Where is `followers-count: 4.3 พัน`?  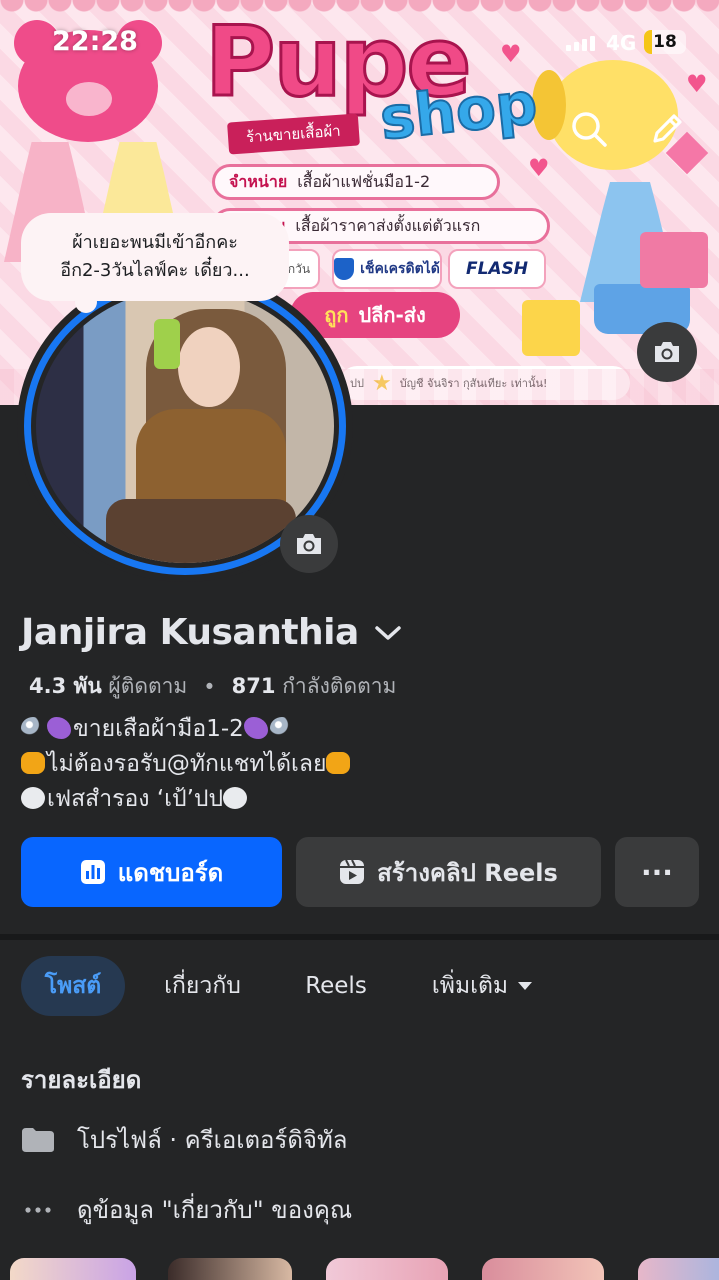 followers-count: 4.3 พัน is located at coordinates (65, 686).